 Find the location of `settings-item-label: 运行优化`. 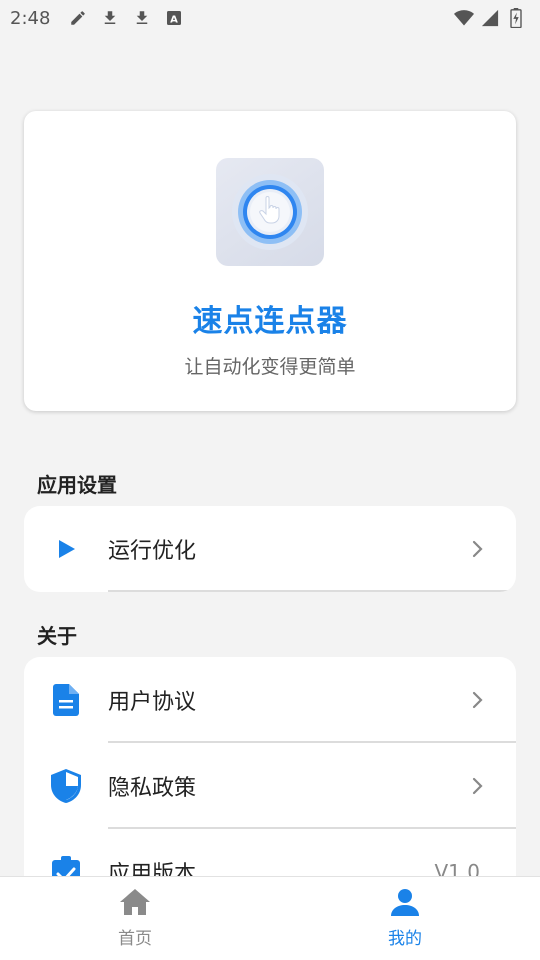

settings-item-label: 运行优化 is located at coordinates (152, 551).